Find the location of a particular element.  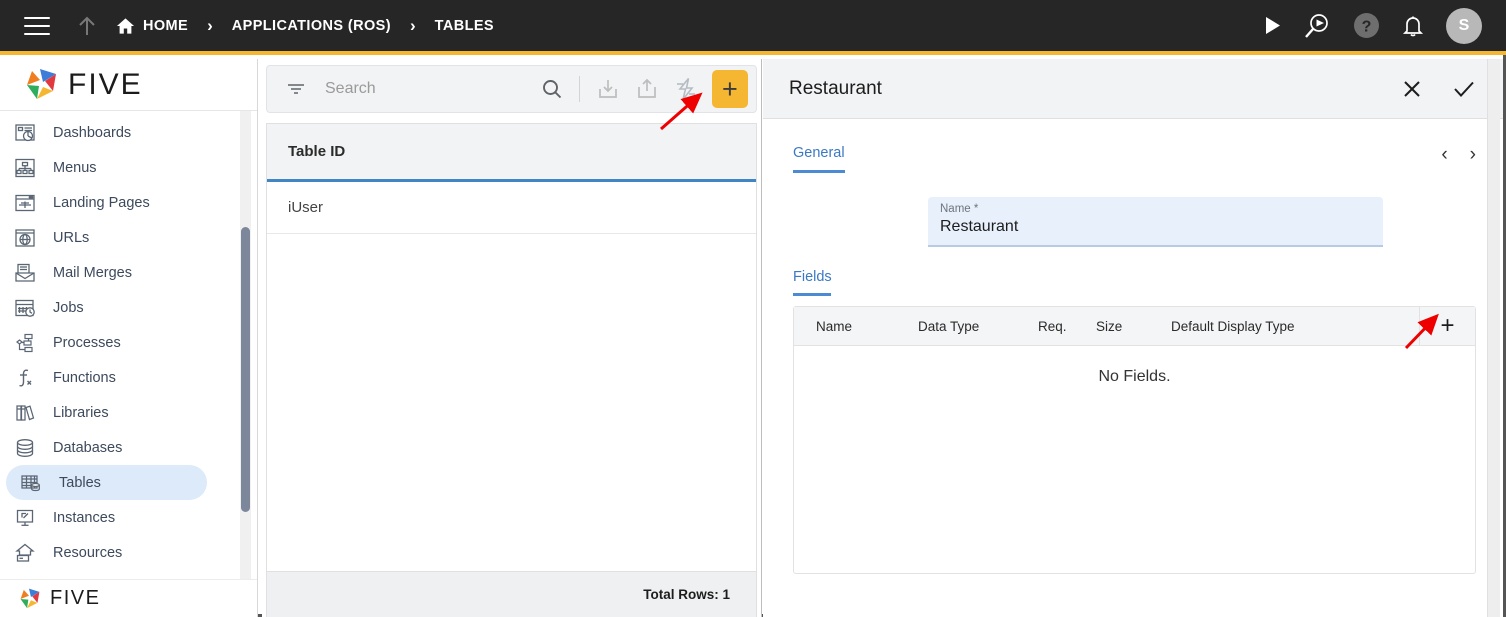

sidebar-item-label: Tables is located at coordinates (80, 482).